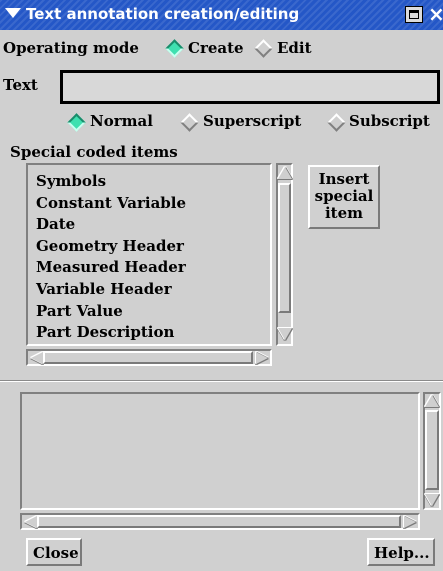 This screenshot has width=443, height=571. I want to click on operating-mode-label: Operating mode, so click(71, 48).